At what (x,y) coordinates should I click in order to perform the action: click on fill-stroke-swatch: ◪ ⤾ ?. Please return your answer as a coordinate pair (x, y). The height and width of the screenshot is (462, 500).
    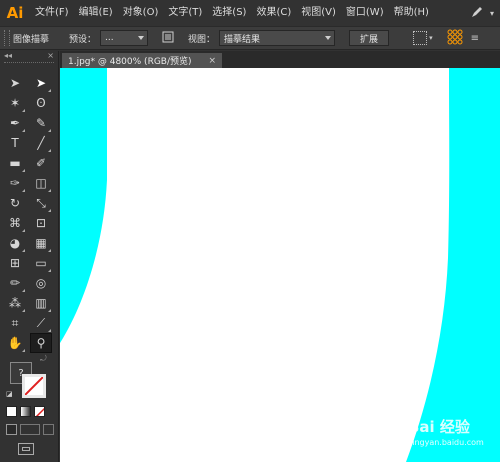
    Looking at the image, I should click on (29, 379).